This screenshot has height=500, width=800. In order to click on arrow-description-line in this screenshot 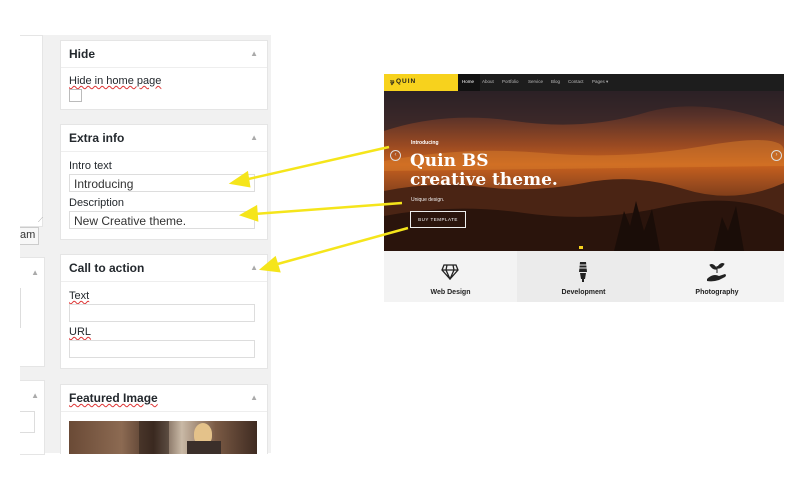, I will do `click(328, 208)`.